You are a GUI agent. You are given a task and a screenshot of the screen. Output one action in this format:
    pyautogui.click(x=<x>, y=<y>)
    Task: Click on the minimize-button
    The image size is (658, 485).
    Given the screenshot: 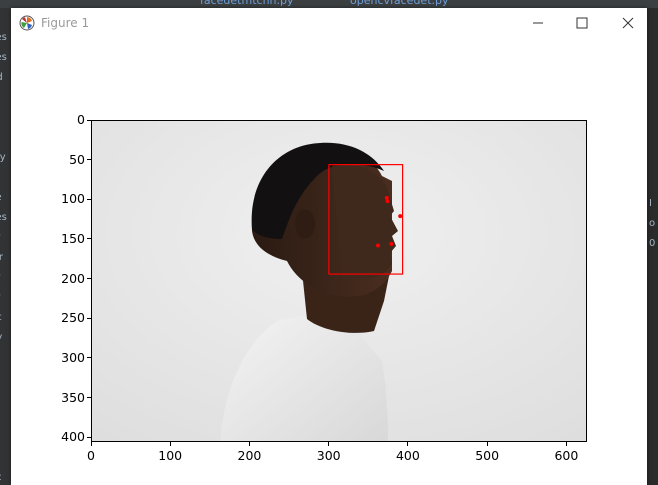 What is the action you would take?
    pyautogui.click(x=538, y=23)
    